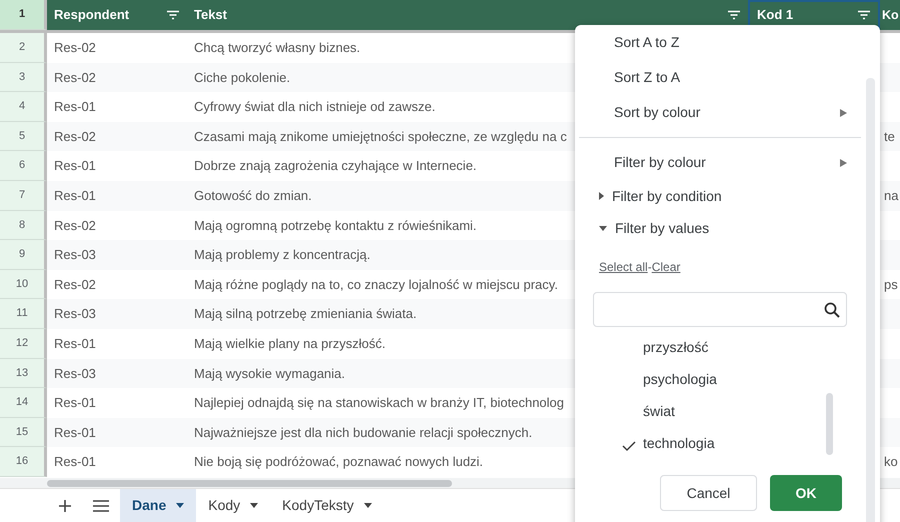  I want to click on table-cell-text: Mają wysokie wymagania., so click(269, 373).